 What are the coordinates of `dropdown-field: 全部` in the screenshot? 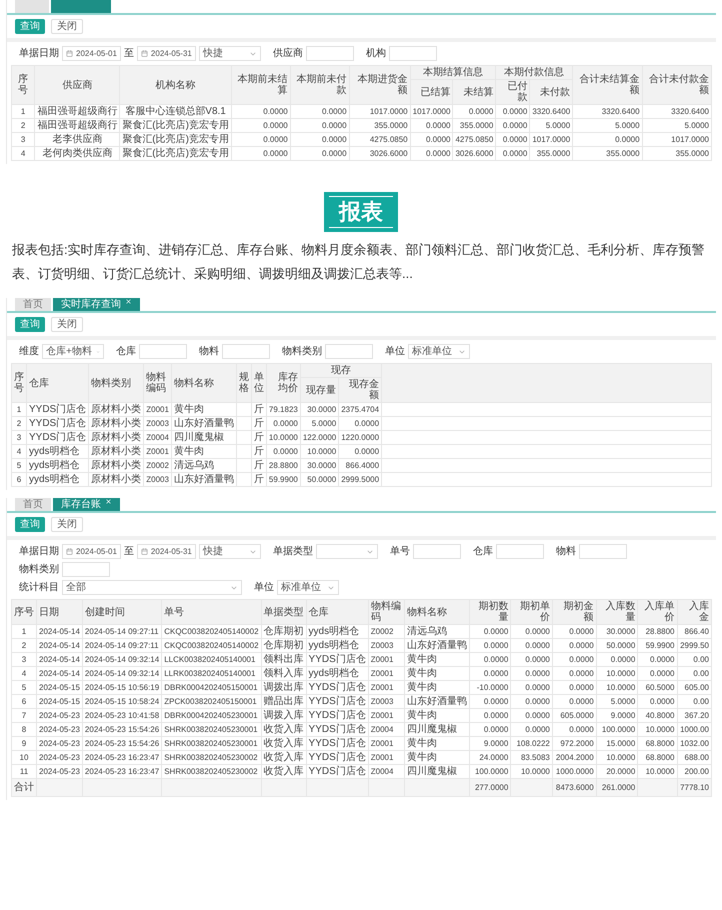 It's located at (152, 587).